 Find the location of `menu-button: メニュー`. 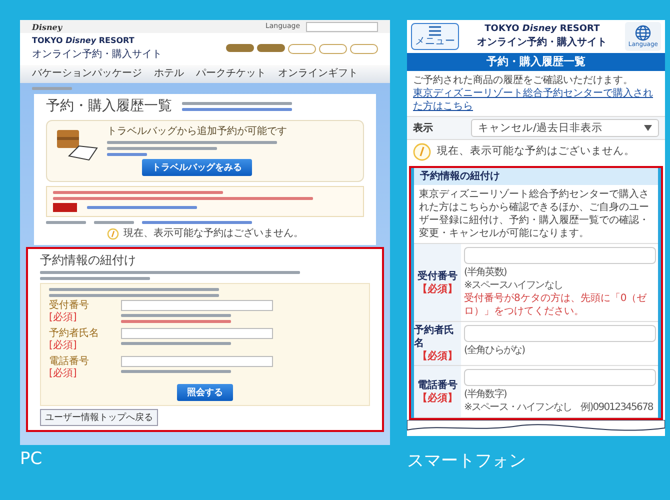

menu-button: メニュー is located at coordinates (435, 36).